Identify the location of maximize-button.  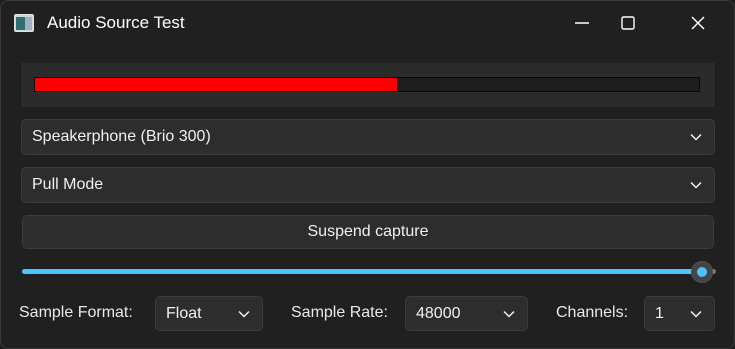
(628, 23).